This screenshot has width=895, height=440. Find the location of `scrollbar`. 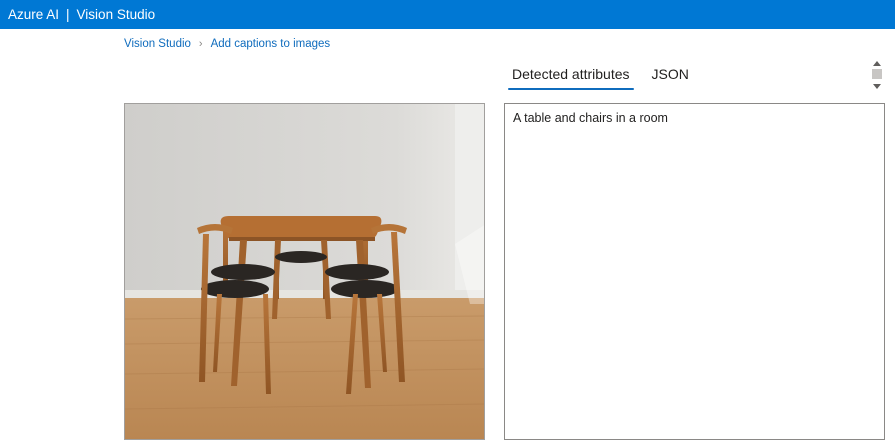

scrollbar is located at coordinates (877, 75).